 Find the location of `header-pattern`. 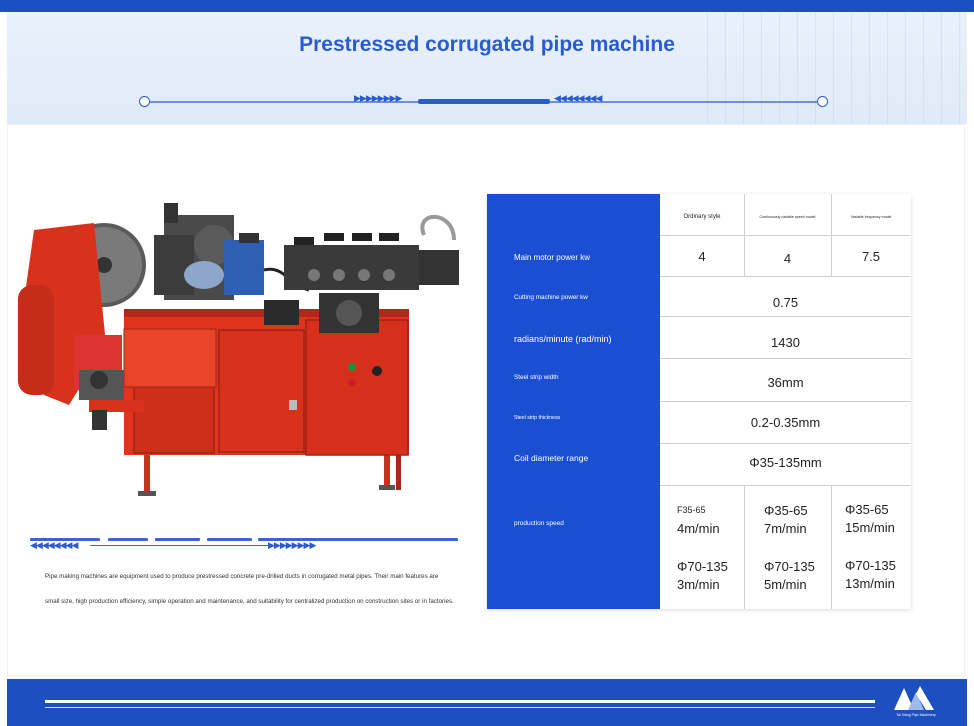

header-pattern is located at coordinates (837, 68).